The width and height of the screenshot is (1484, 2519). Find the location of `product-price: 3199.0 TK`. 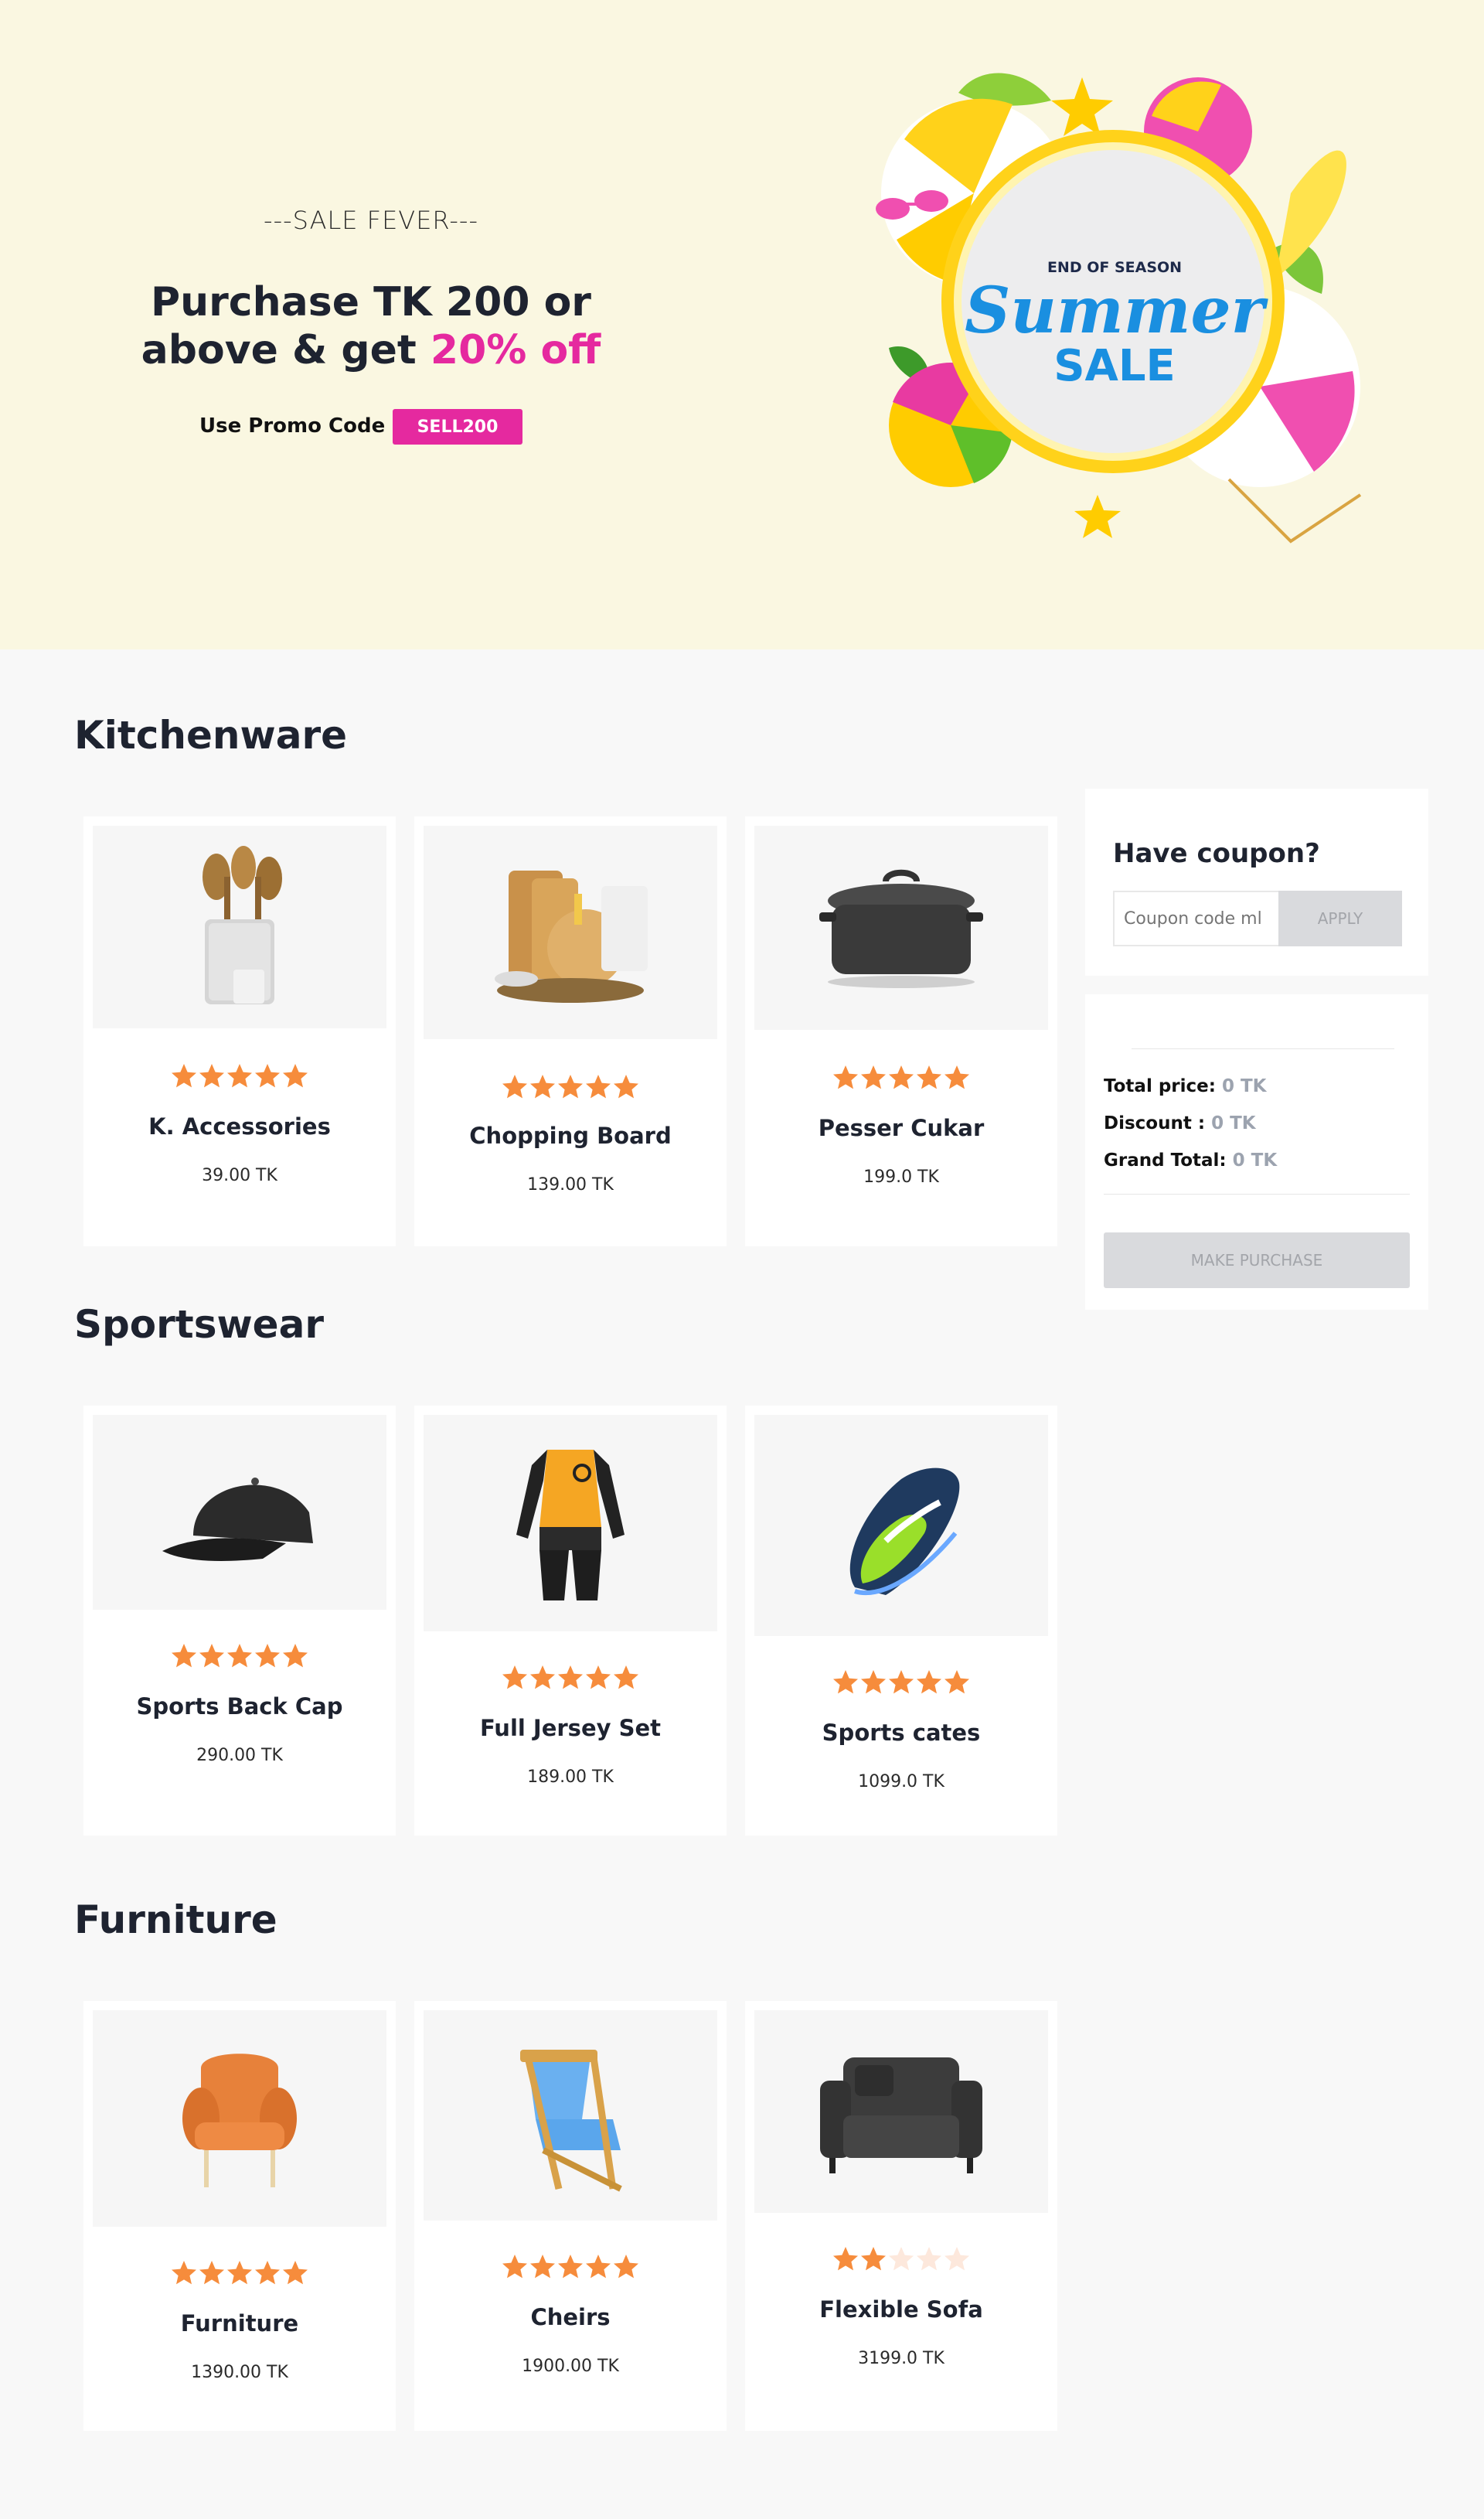

product-price: 3199.0 TK is located at coordinates (901, 2358).